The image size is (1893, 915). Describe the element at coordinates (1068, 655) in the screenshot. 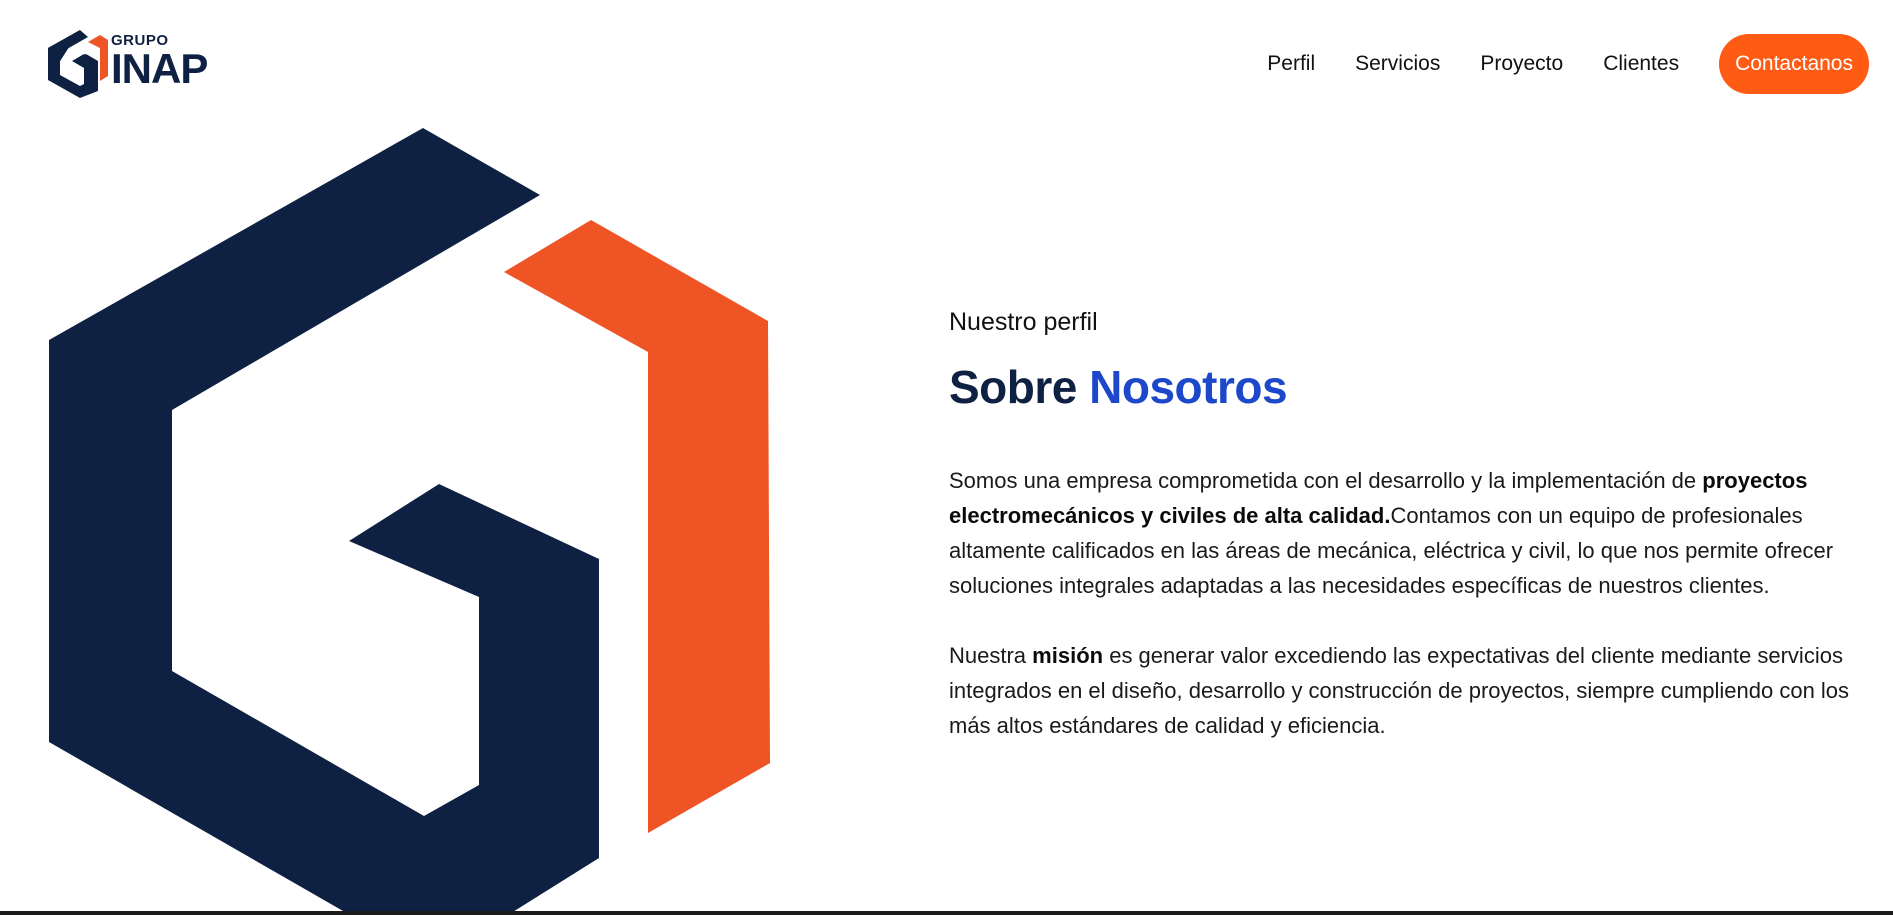

I see `p2-bold: misión` at that location.